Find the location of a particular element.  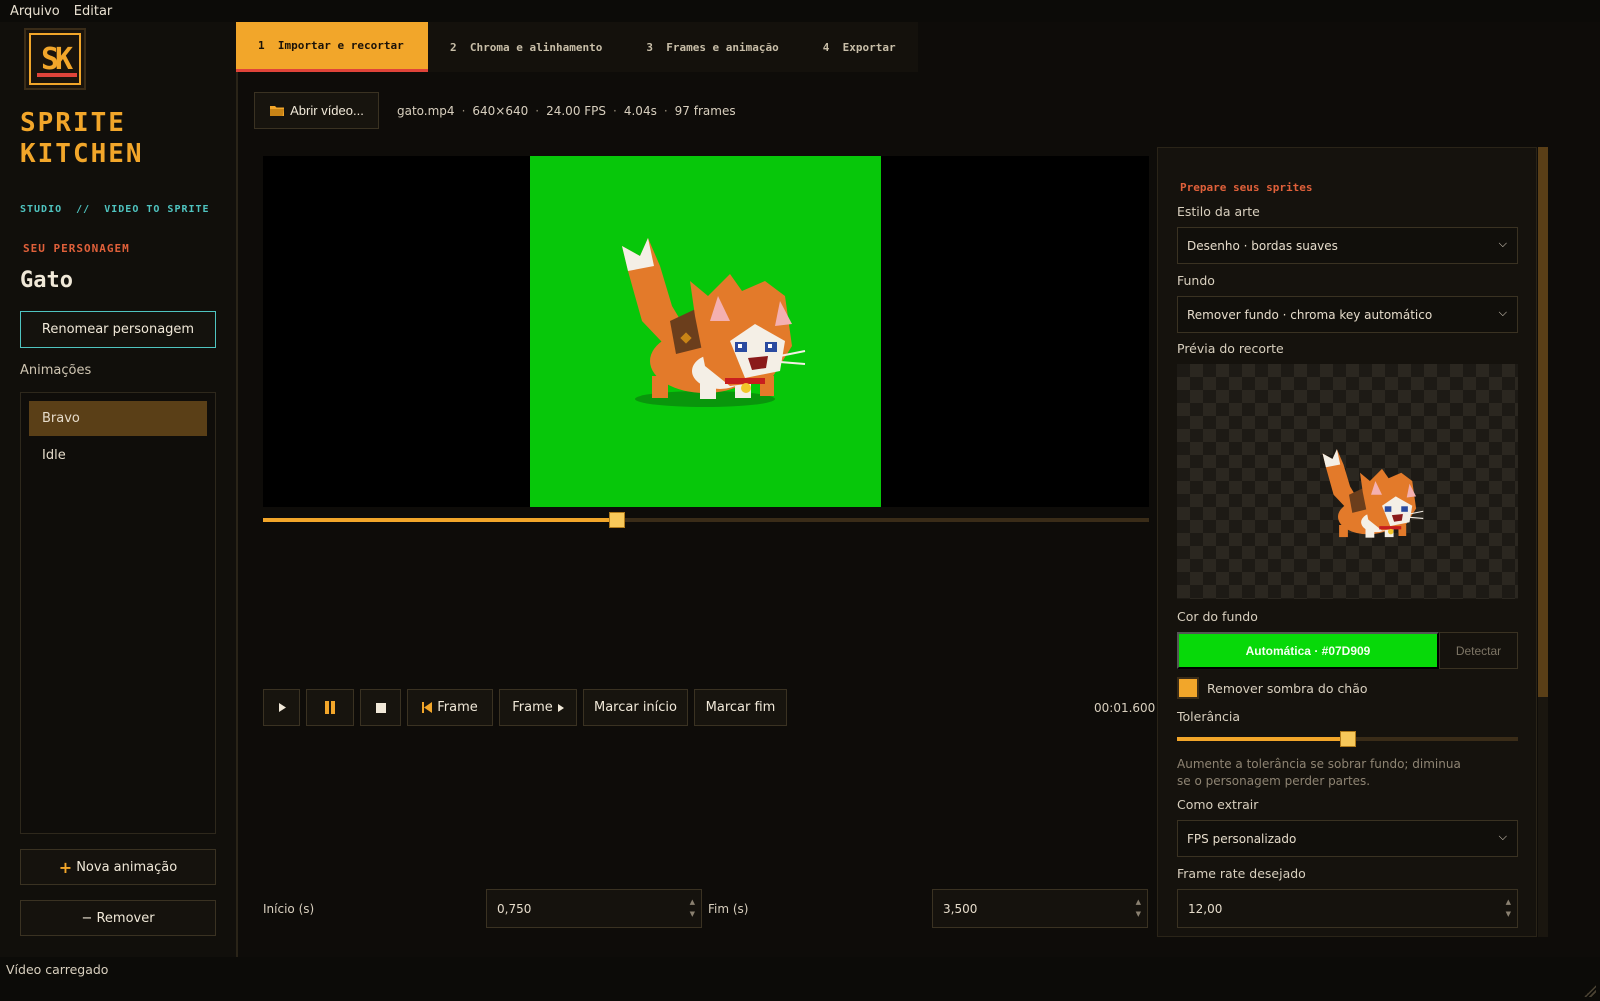

tab-frames: 3 Frames e animação is located at coordinates (712, 47).